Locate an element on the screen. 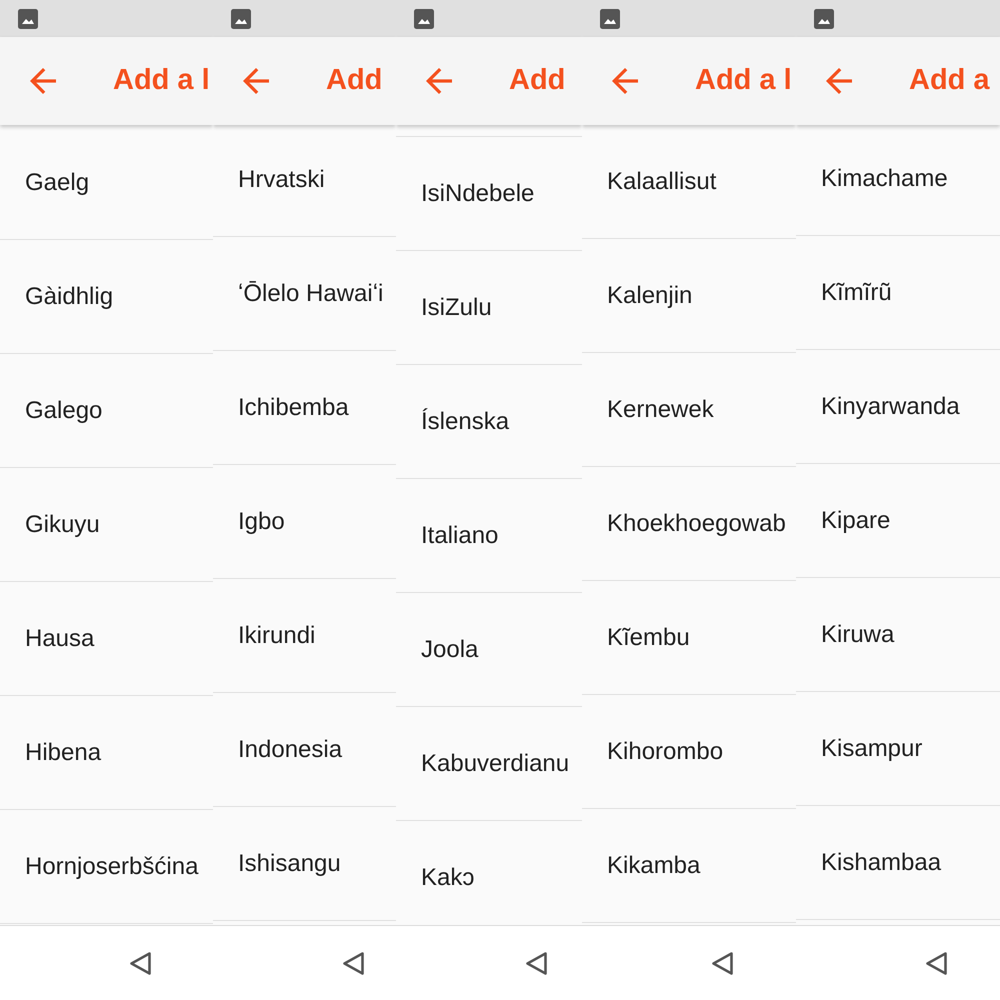 The image size is (1000, 1000). screen-title: Add a is located at coordinates (949, 80).